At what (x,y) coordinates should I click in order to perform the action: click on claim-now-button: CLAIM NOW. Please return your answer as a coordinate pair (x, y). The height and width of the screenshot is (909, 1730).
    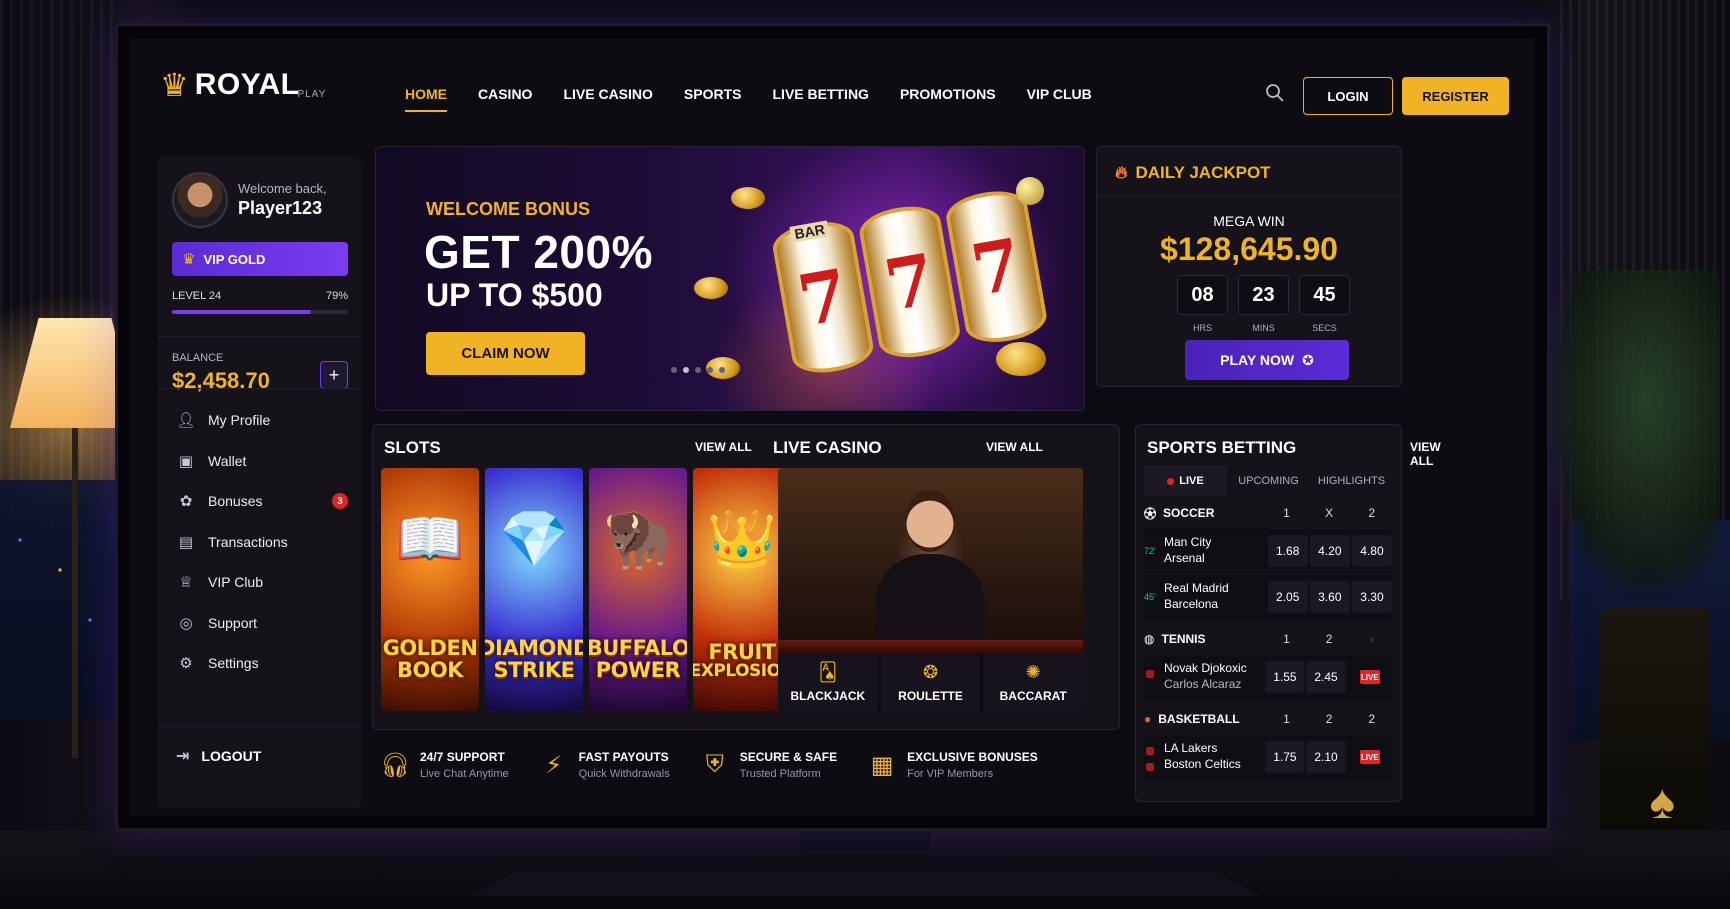
    Looking at the image, I should click on (505, 353).